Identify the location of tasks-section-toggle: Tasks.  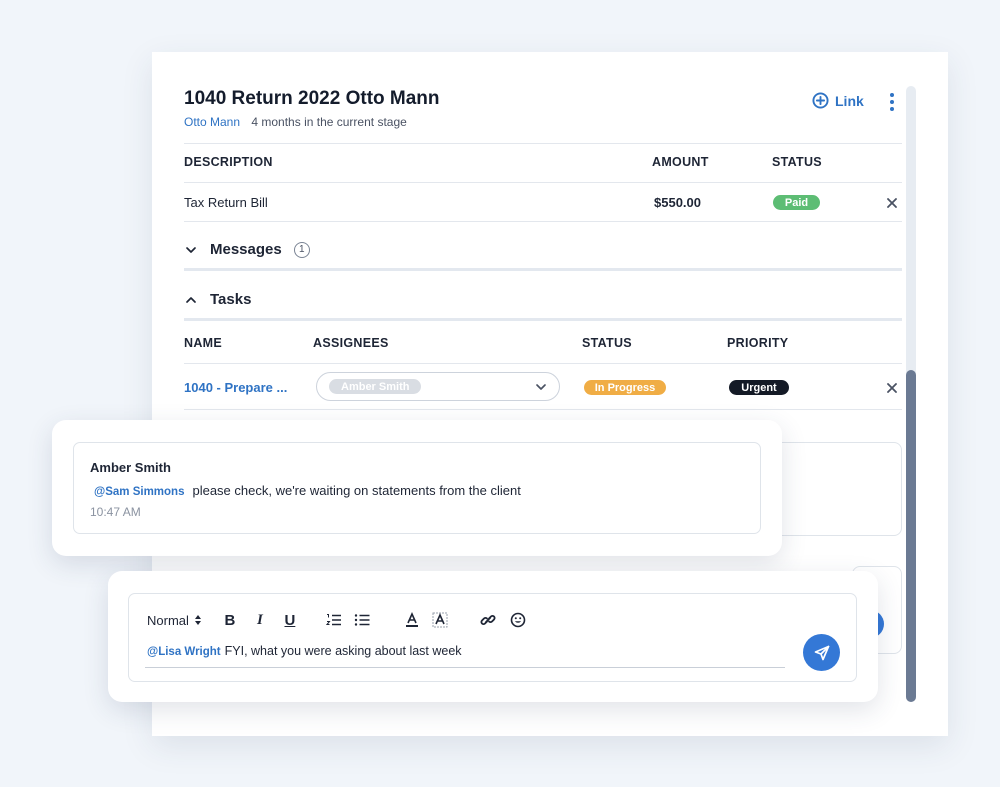
(217, 299).